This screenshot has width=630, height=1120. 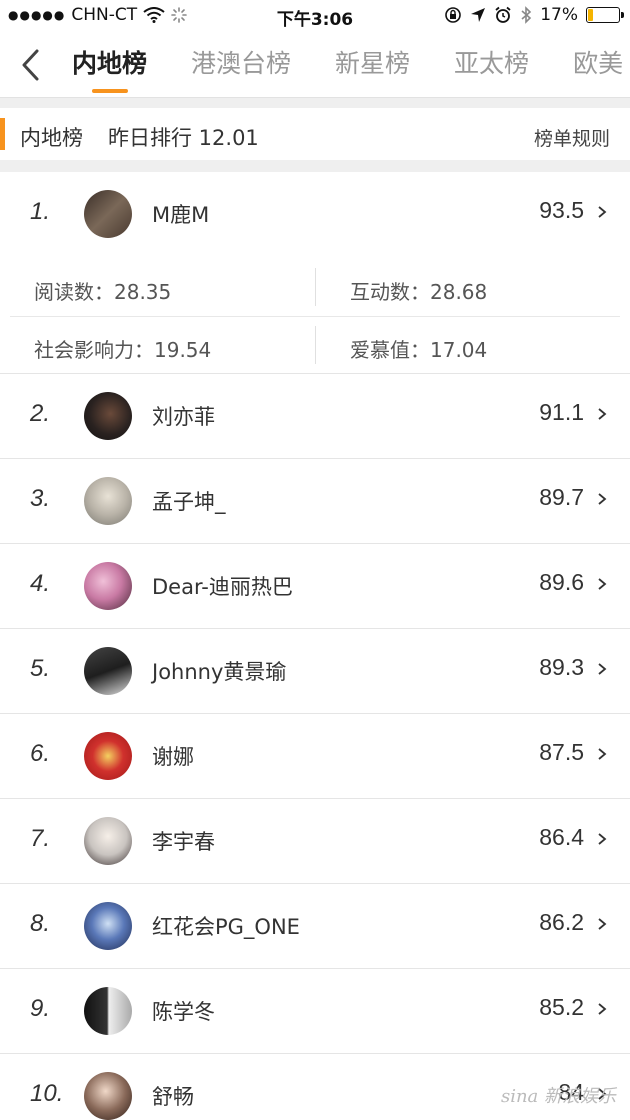 I want to click on score: 86.4, so click(x=561, y=837).